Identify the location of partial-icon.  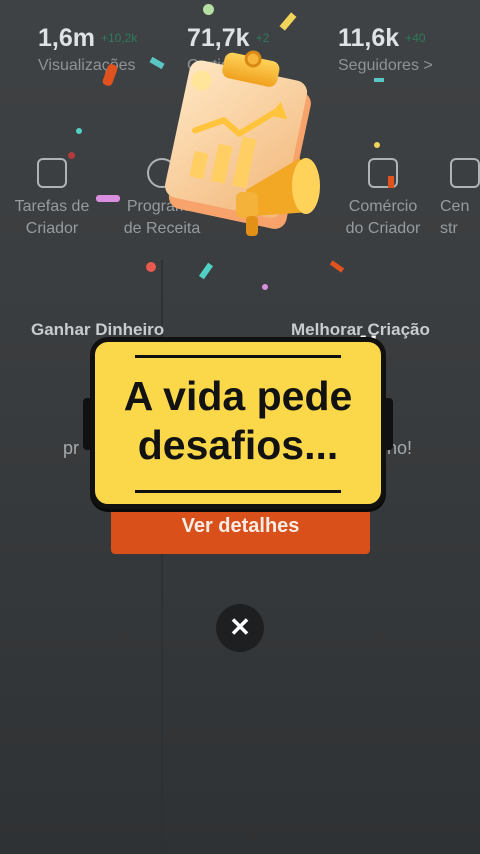
(465, 173).